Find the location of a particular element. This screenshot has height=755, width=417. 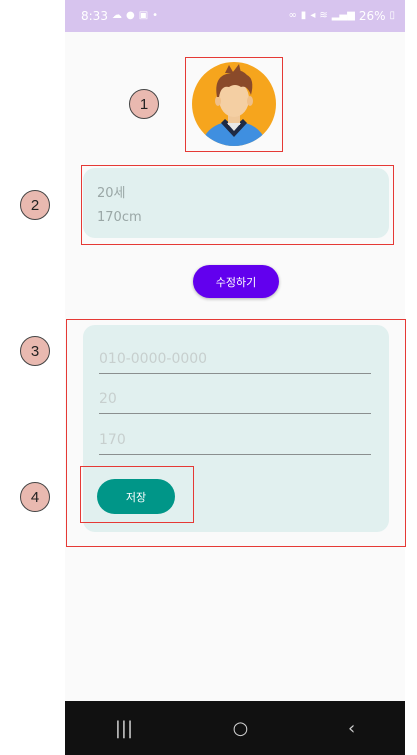

battery-icon: ▯ is located at coordinates (392, 15).